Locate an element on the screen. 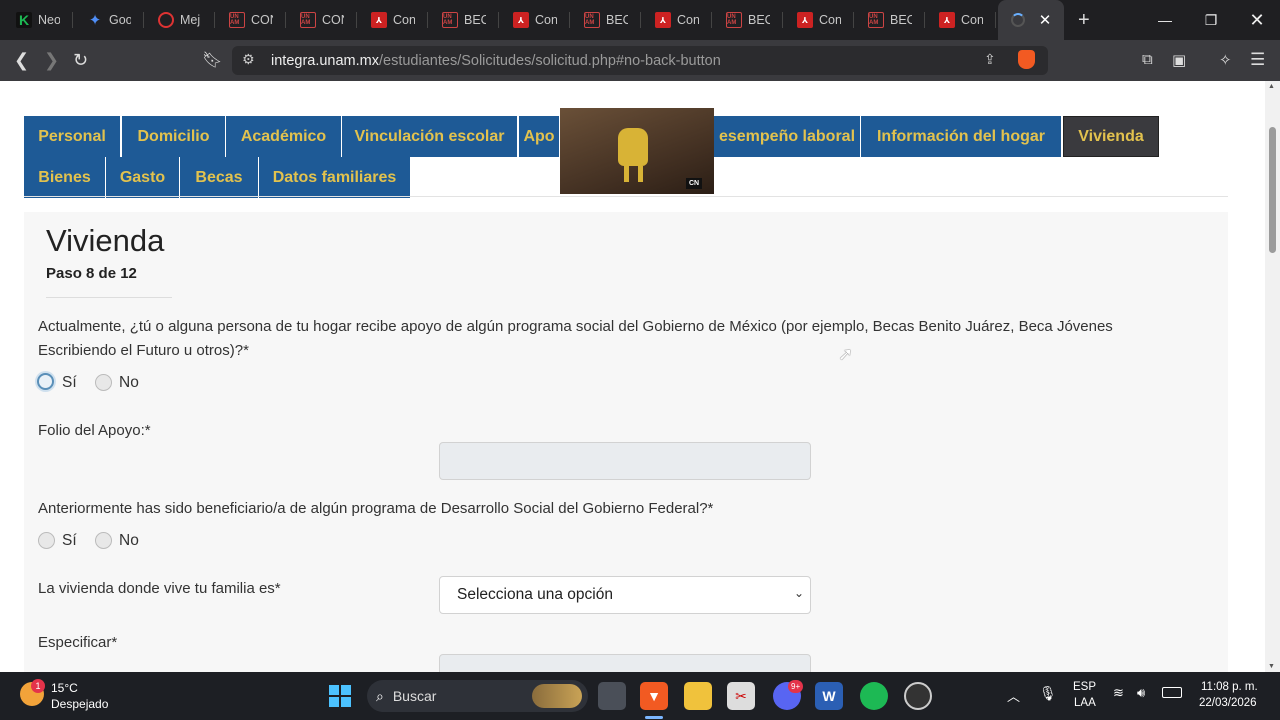 The width and height of the screenshot is (1280, 720). minimize-button: — is located at coordinates (1165, 20).